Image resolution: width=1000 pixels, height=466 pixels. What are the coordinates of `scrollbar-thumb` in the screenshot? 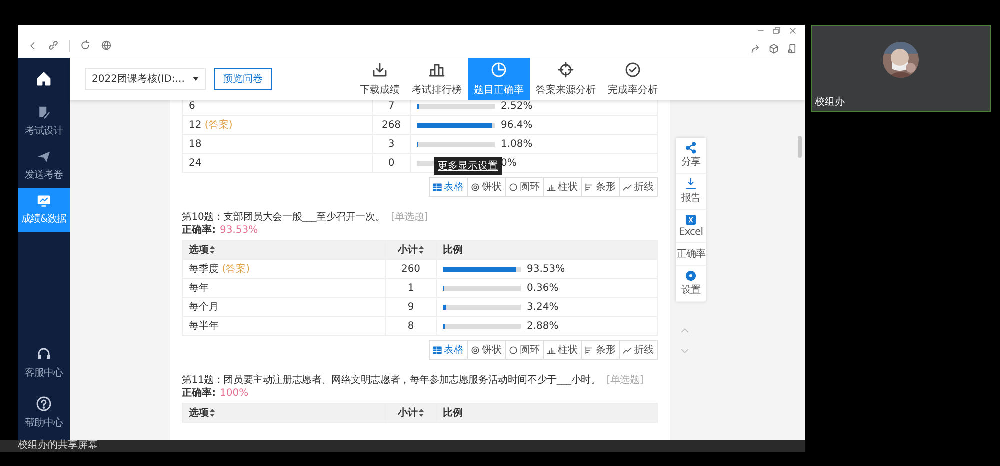 It's located at (800, 147).